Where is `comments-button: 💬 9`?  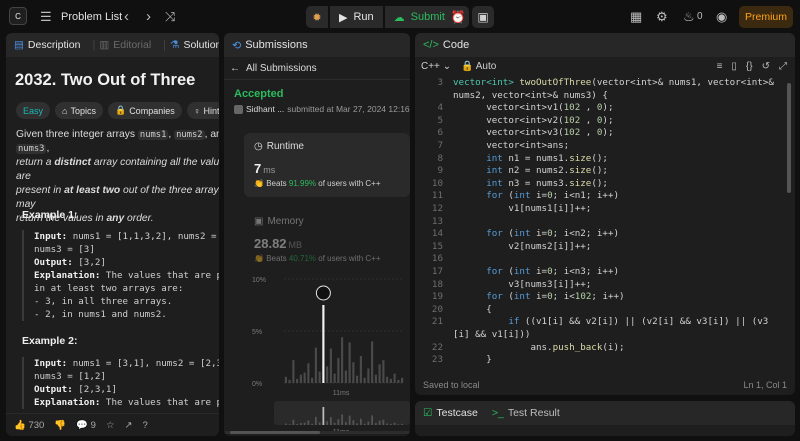
comments-button: 💬 9 is located at coordinates (86, 425).